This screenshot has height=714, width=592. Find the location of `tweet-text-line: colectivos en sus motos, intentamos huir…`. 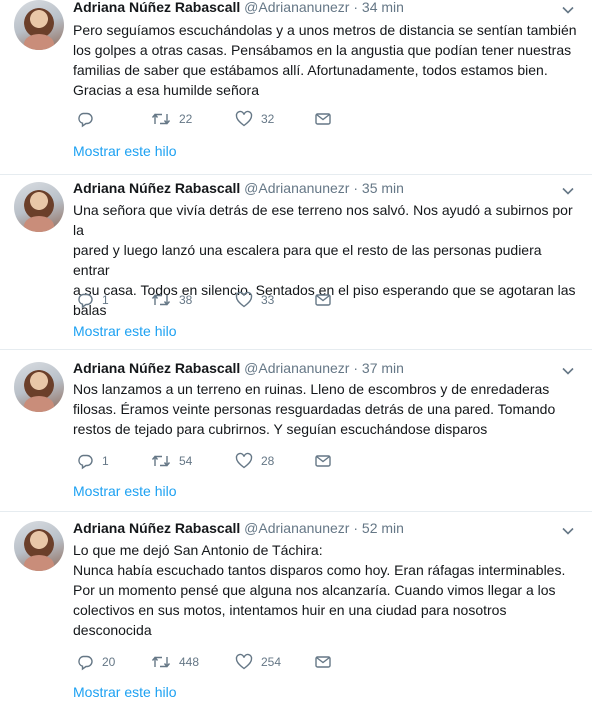

tweet-text-line: colectivos en sus motos, intentamos huir… is located at coordinates (290, 610).